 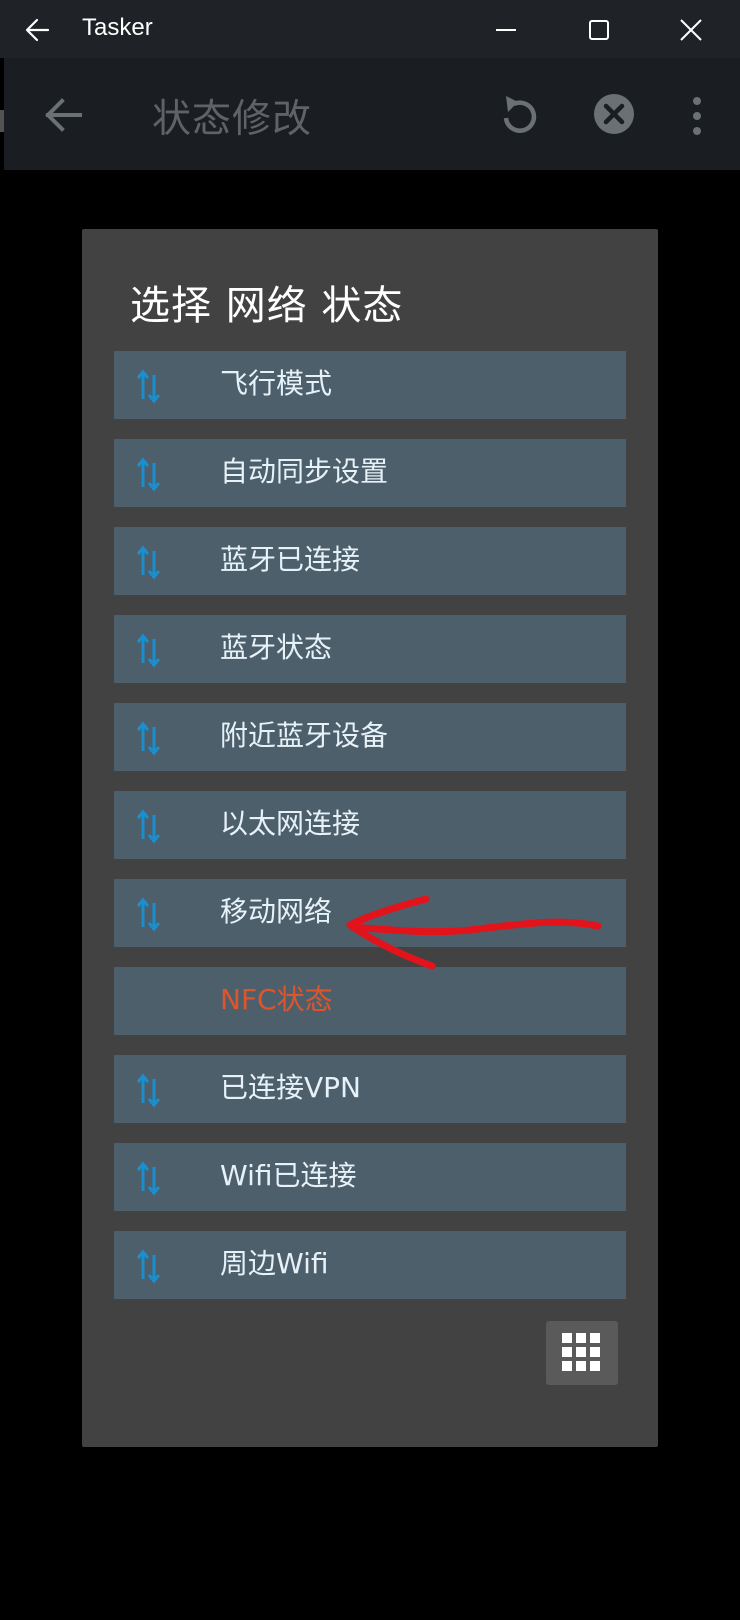 I want to click on state-item: 移动网络, so click(x=370, y=913).